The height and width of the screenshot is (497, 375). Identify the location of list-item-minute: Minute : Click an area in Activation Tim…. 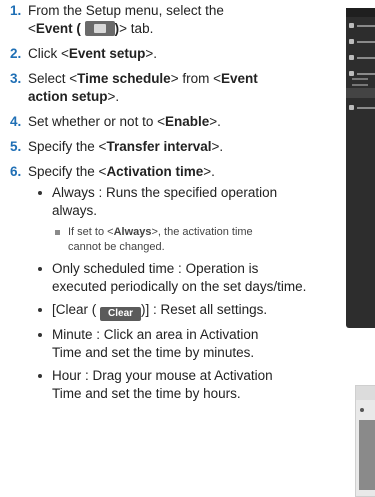
(189, 344).